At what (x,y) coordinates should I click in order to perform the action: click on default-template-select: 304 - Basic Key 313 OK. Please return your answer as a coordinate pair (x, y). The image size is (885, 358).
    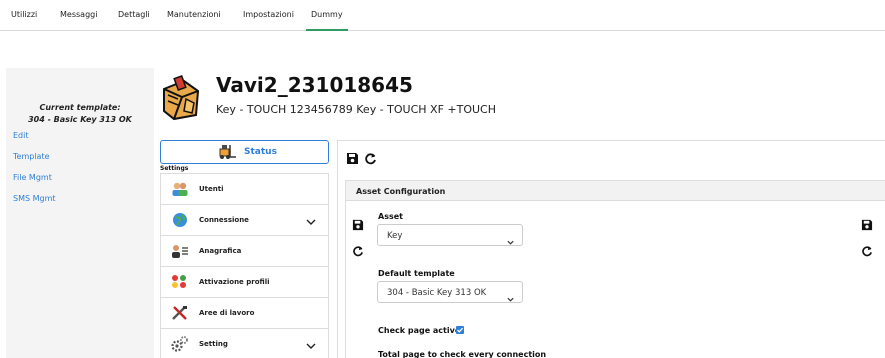
    Looking at the image, I should click on (450, 292).